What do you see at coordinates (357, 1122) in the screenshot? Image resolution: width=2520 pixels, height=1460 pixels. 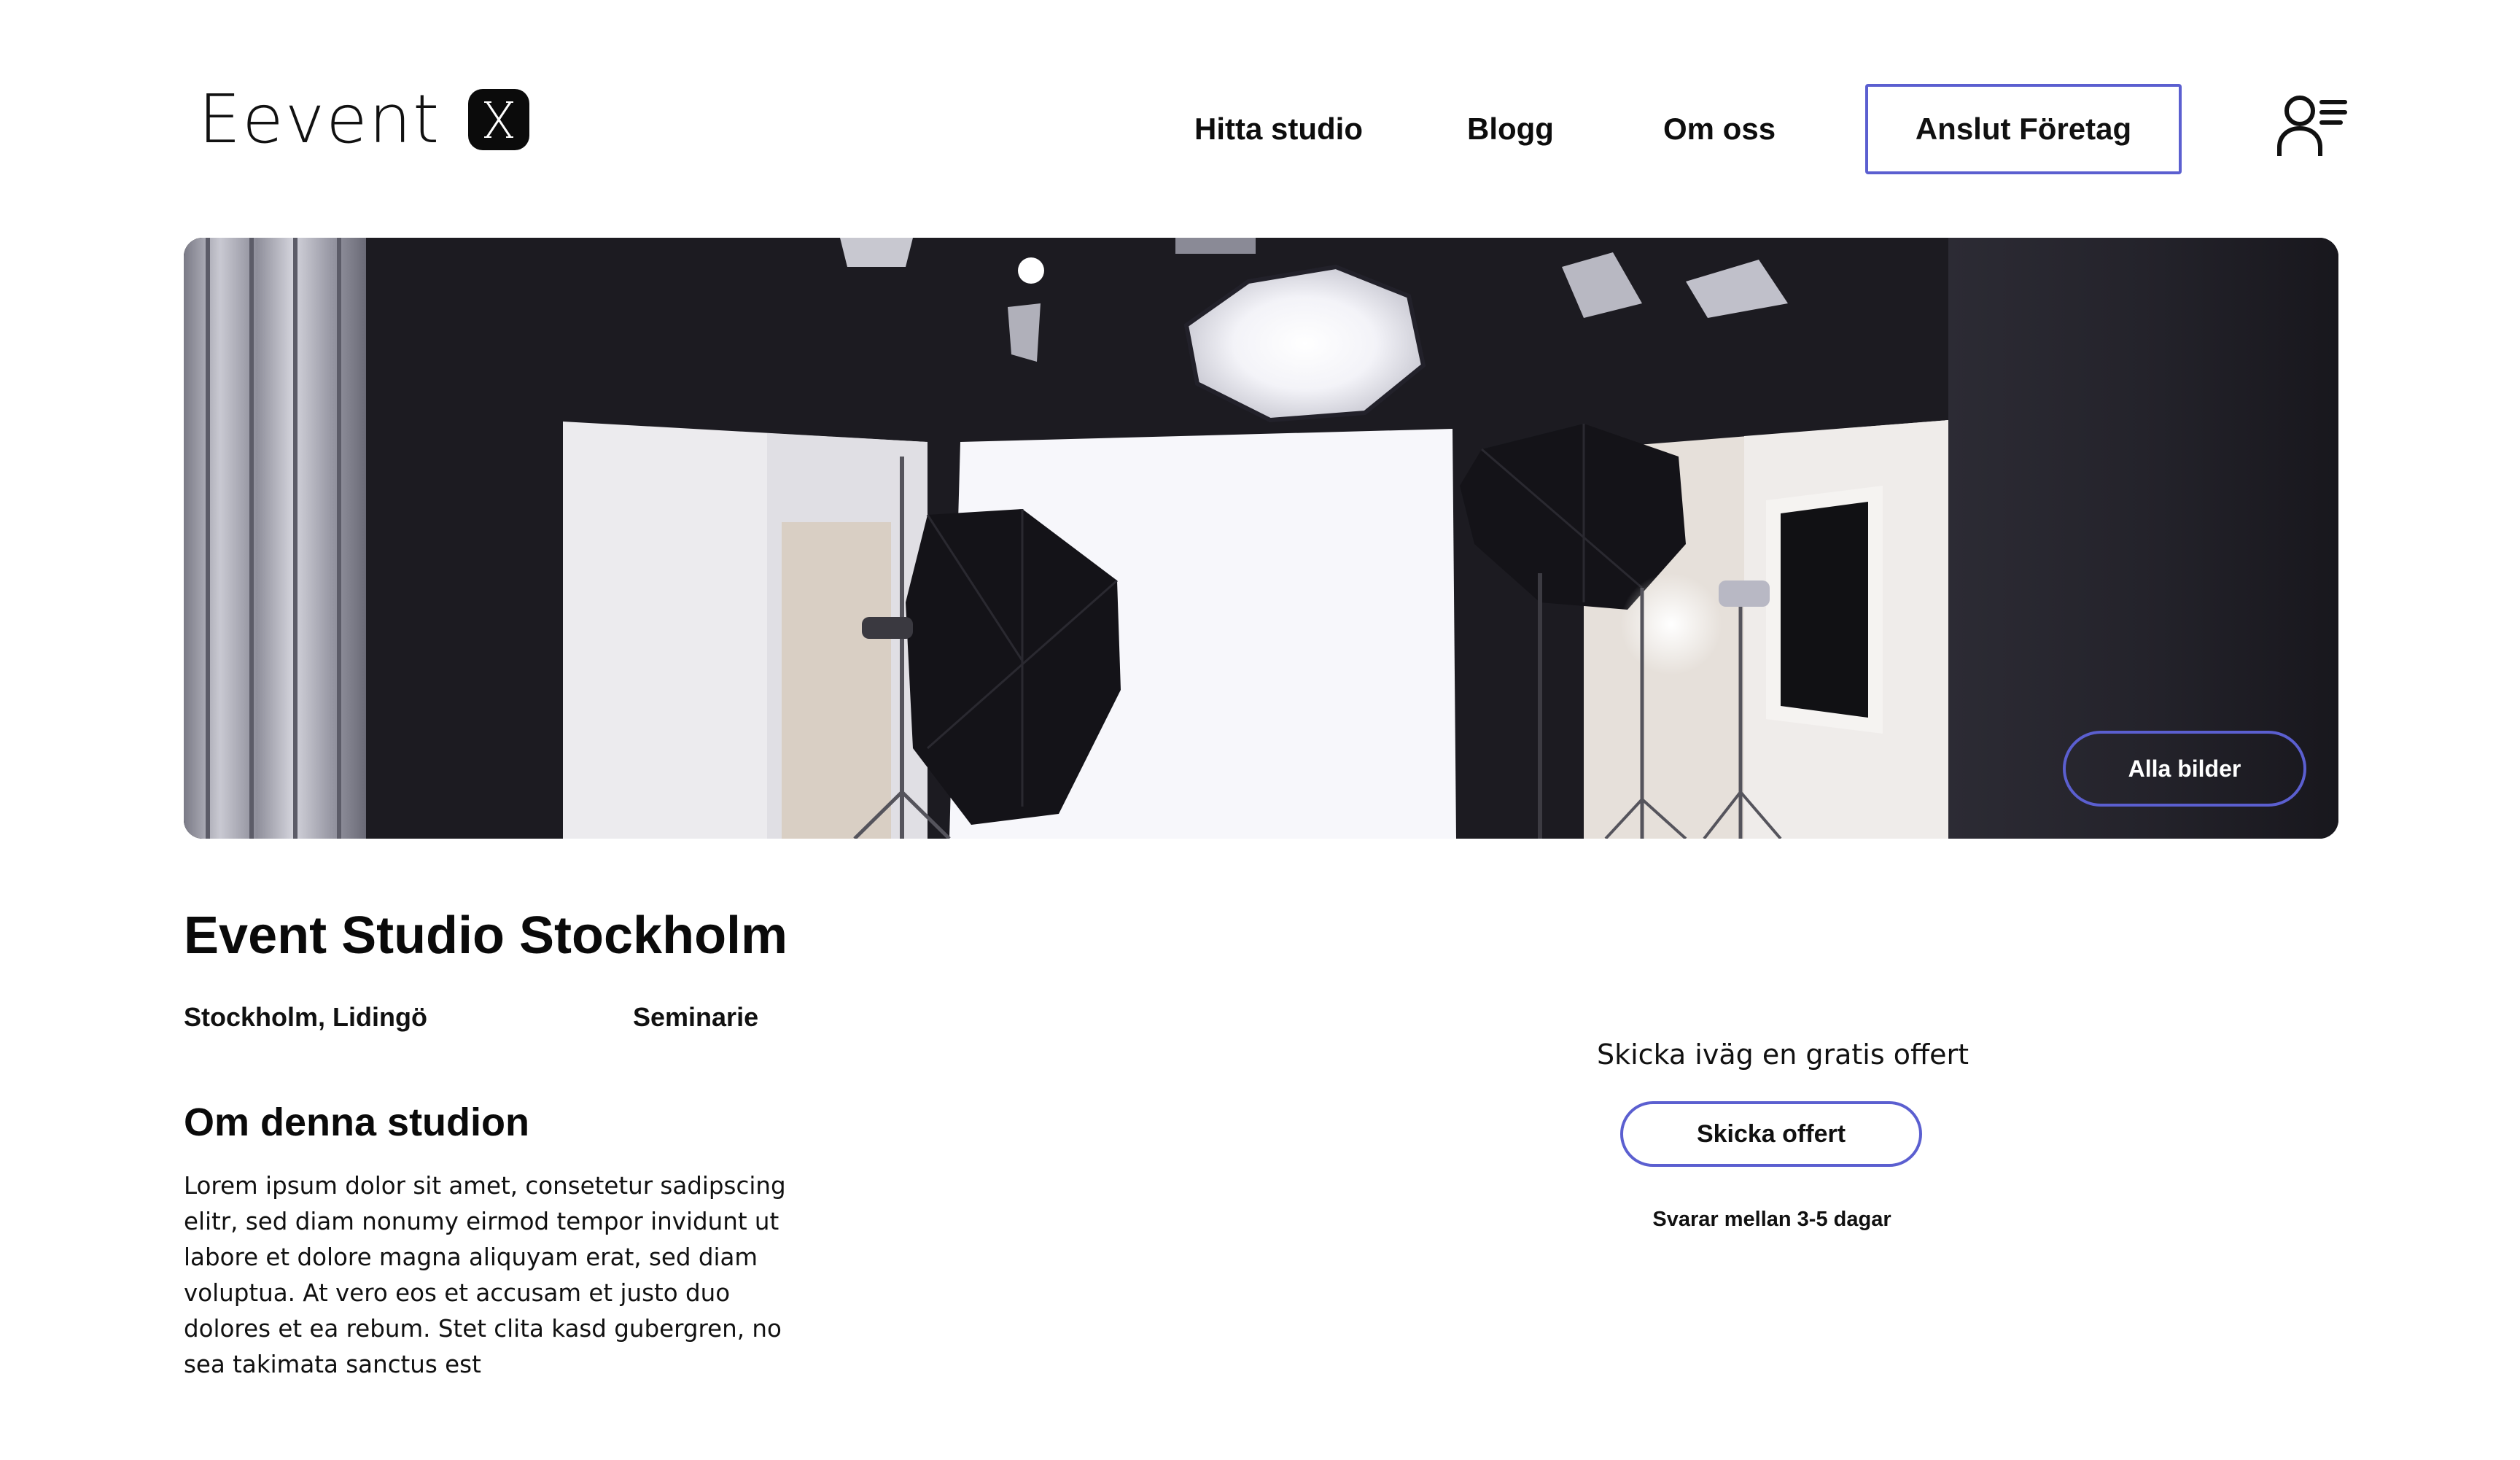 I see `about-heading: Om denna studion` at bounding box center [357, 1122].